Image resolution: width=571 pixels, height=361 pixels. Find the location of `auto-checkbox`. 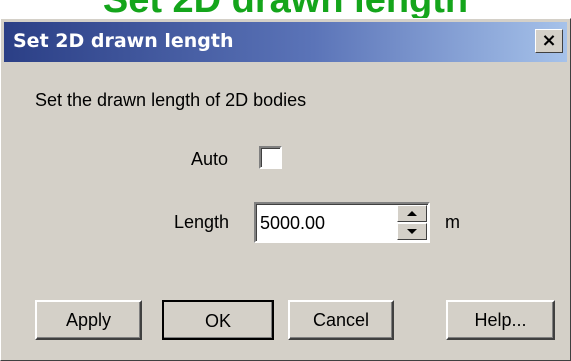

auto-checkbox is located at coordinates (270, 157).